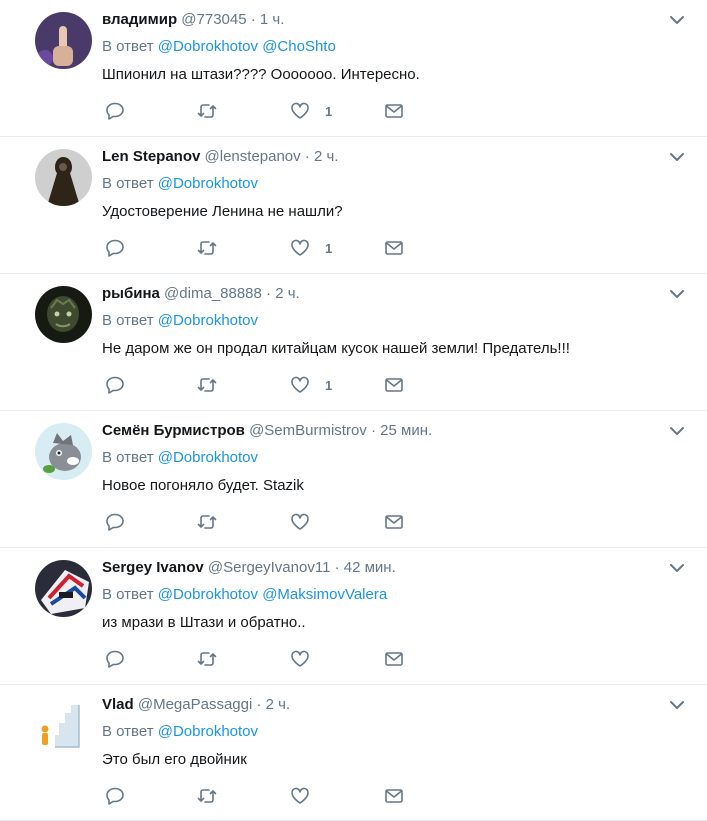  Describe the element at coordinates (329, 385) in the screenshot. I see `like-count: 1` at that location.